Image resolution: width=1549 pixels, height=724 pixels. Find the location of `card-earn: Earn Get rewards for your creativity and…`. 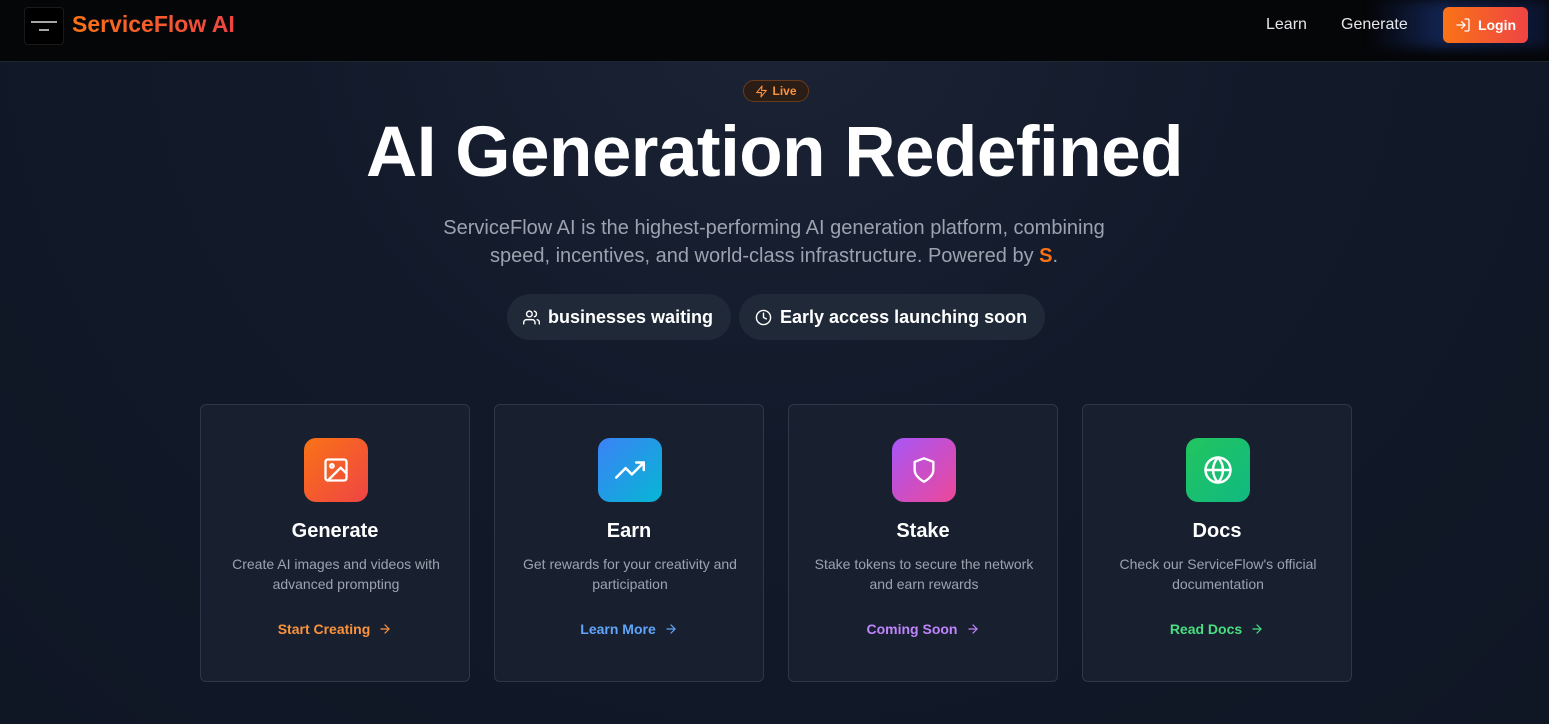

card-earn: Earn Get rewards for your creativity and… is located at coordinates (629, 543).